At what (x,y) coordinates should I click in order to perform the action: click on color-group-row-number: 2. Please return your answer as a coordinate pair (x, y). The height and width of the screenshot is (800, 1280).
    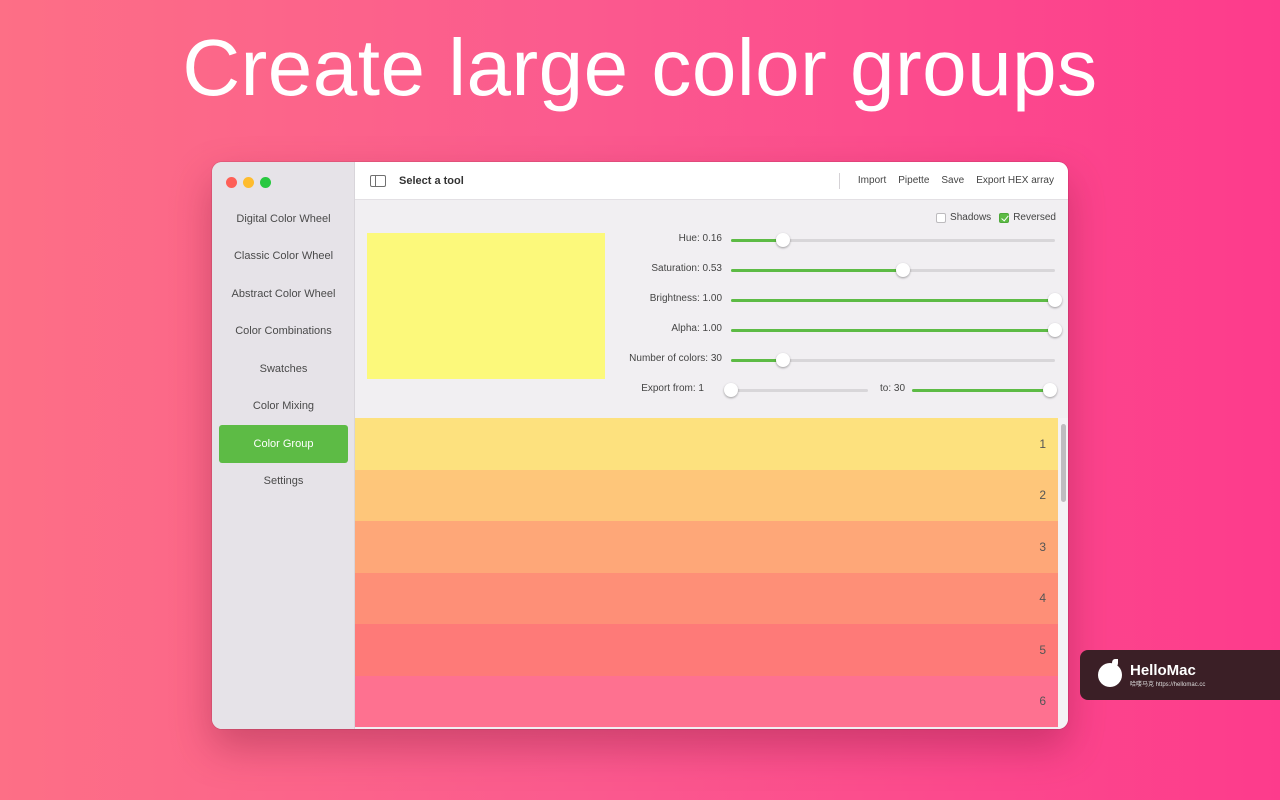
    Looking at the image, I should click on (1042, 495).